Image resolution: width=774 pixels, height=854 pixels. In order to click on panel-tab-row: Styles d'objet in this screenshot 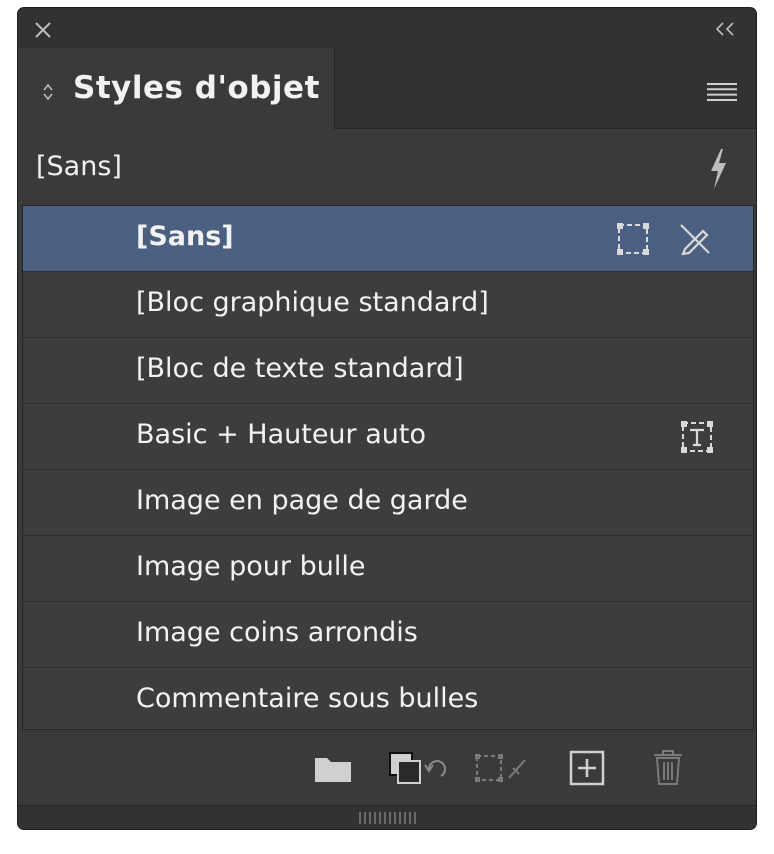, I will do `click(387, 88)`.